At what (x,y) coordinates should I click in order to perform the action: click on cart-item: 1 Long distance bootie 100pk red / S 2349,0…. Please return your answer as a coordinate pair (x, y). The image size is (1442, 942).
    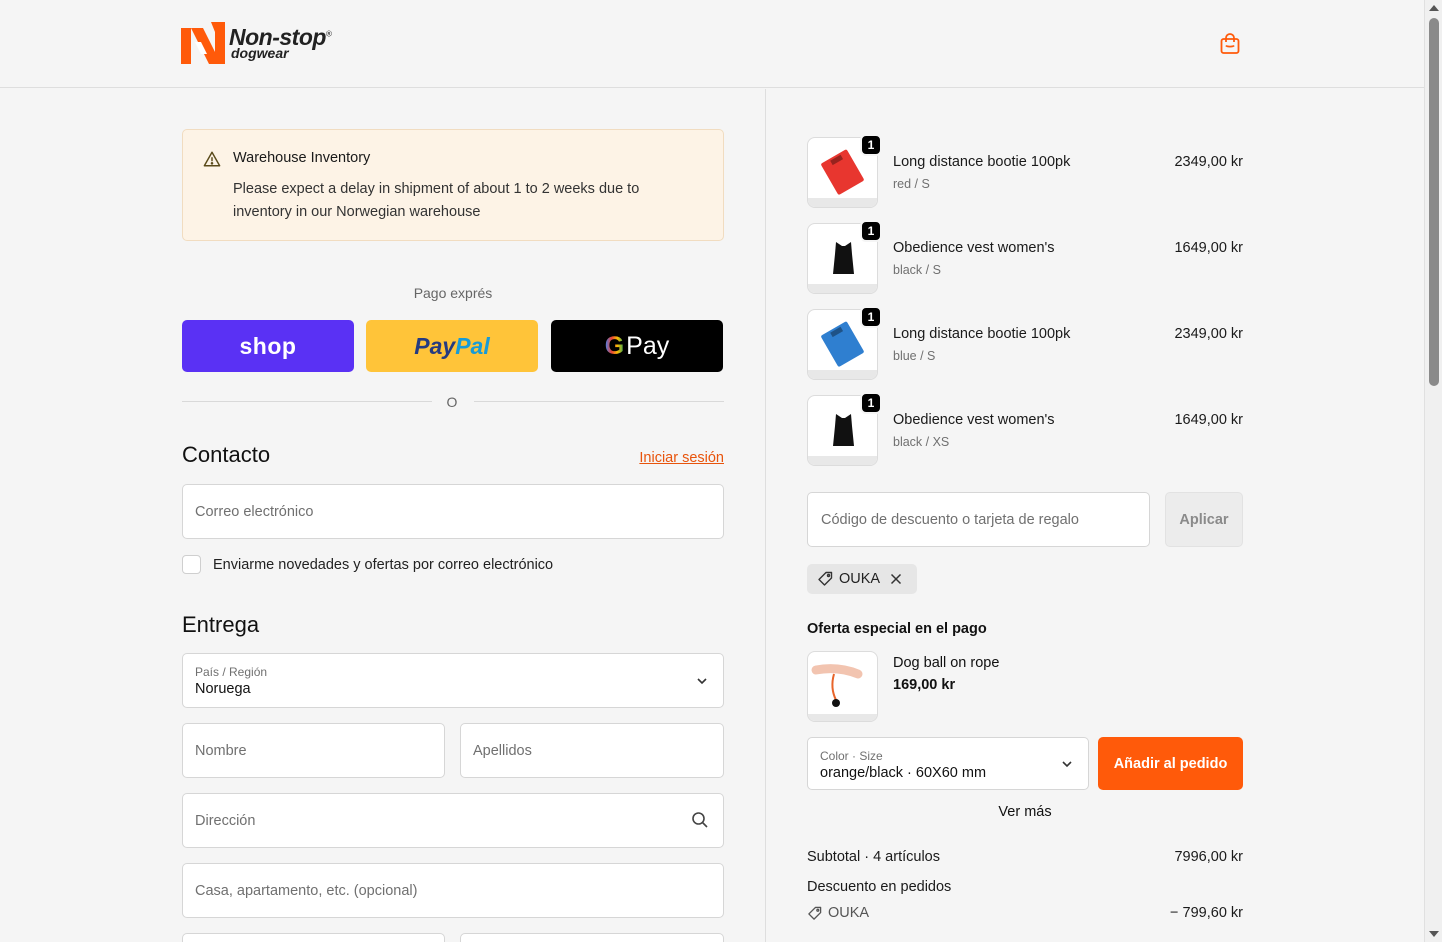
    Looking at the image, I should click on (1025, 171).